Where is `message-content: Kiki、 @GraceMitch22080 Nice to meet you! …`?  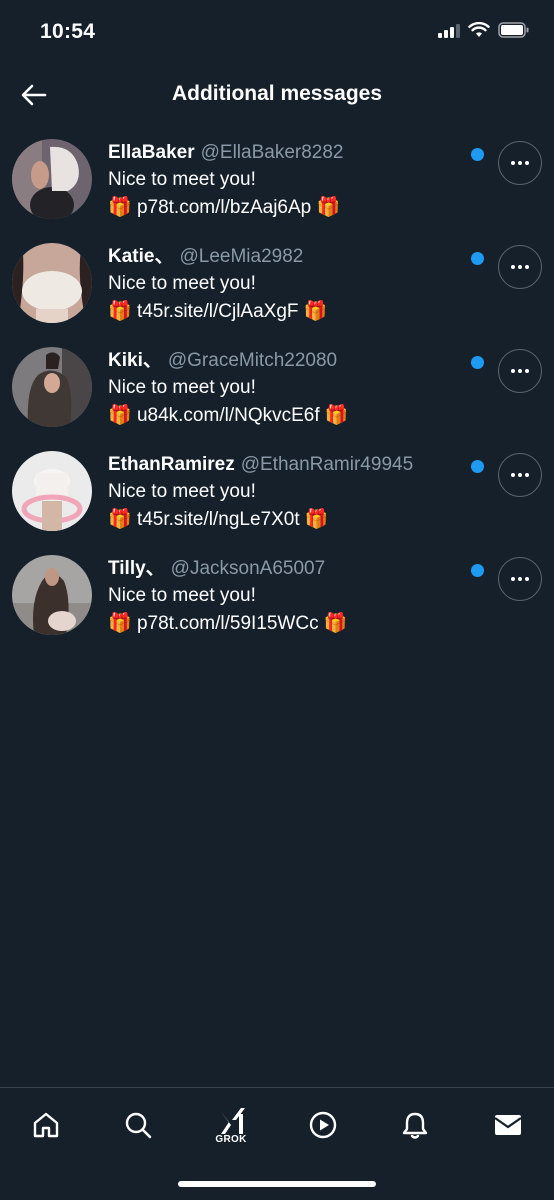
message-content: Kiki、 @GraceMitch22080 Nice to meet you! … is located at coordinates (294, 389).